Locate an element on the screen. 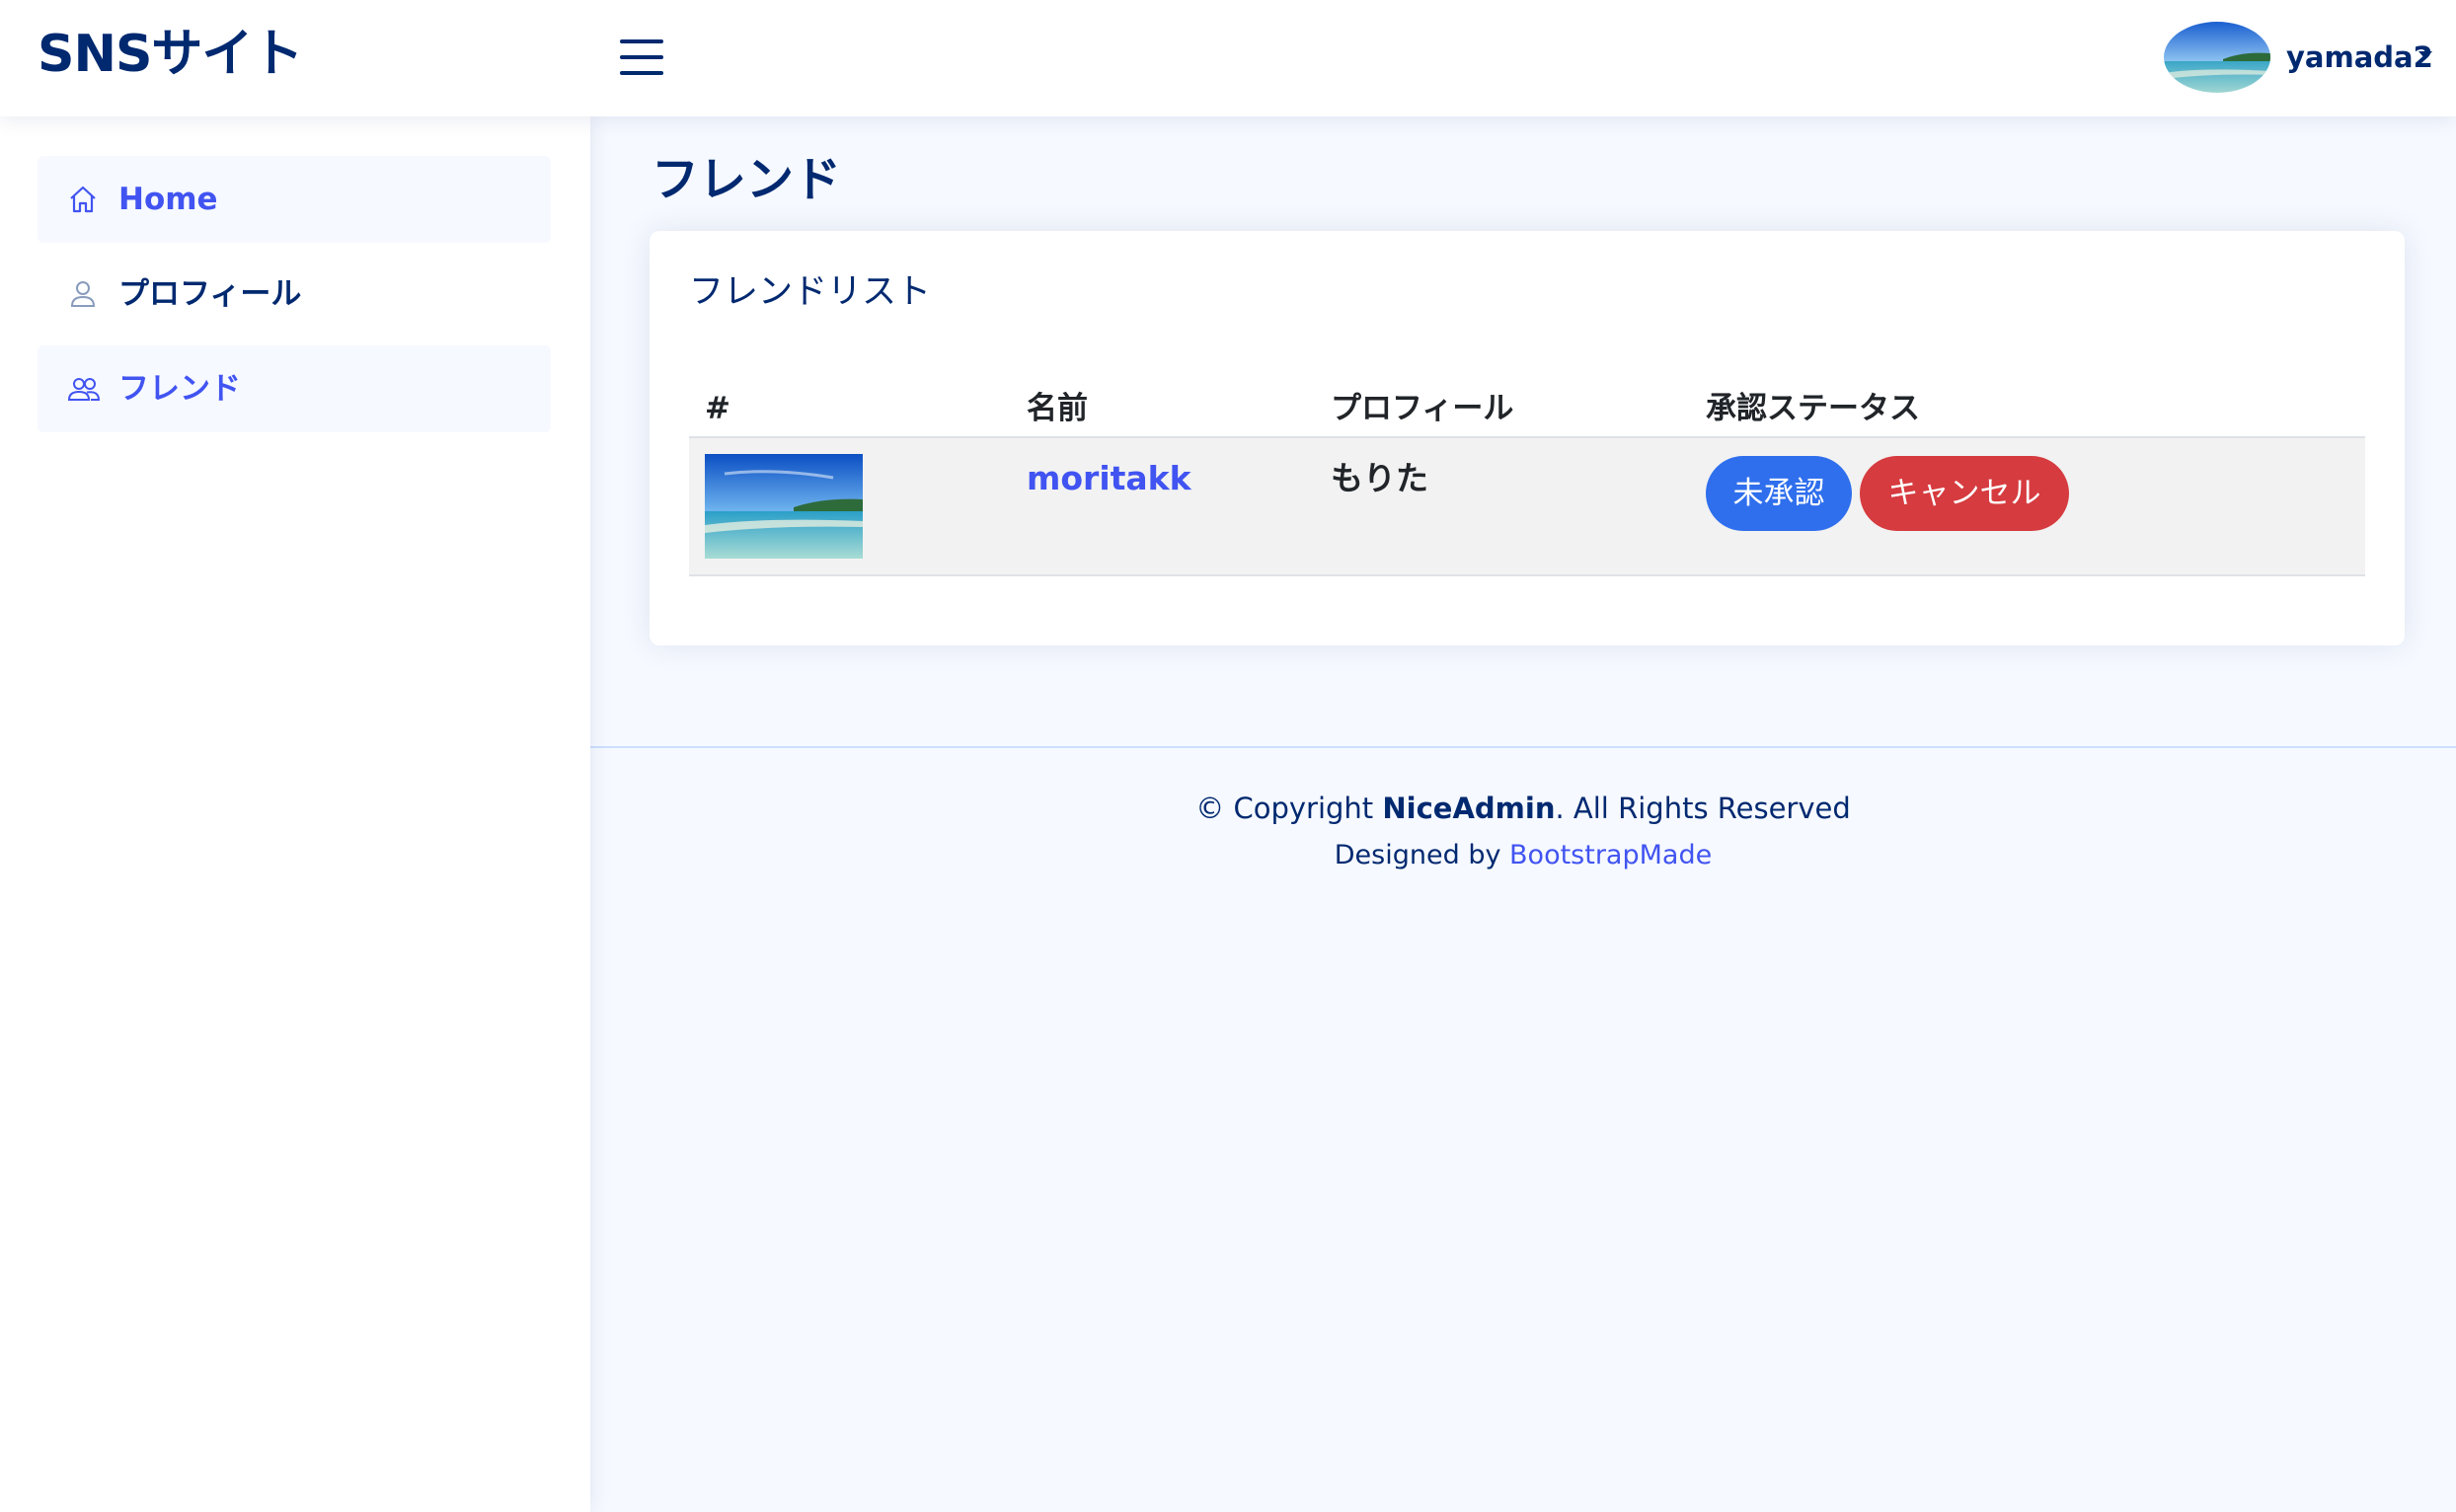 The image size is (2456, 1512). page-title: フレンド is located at coordinates (747, 180).